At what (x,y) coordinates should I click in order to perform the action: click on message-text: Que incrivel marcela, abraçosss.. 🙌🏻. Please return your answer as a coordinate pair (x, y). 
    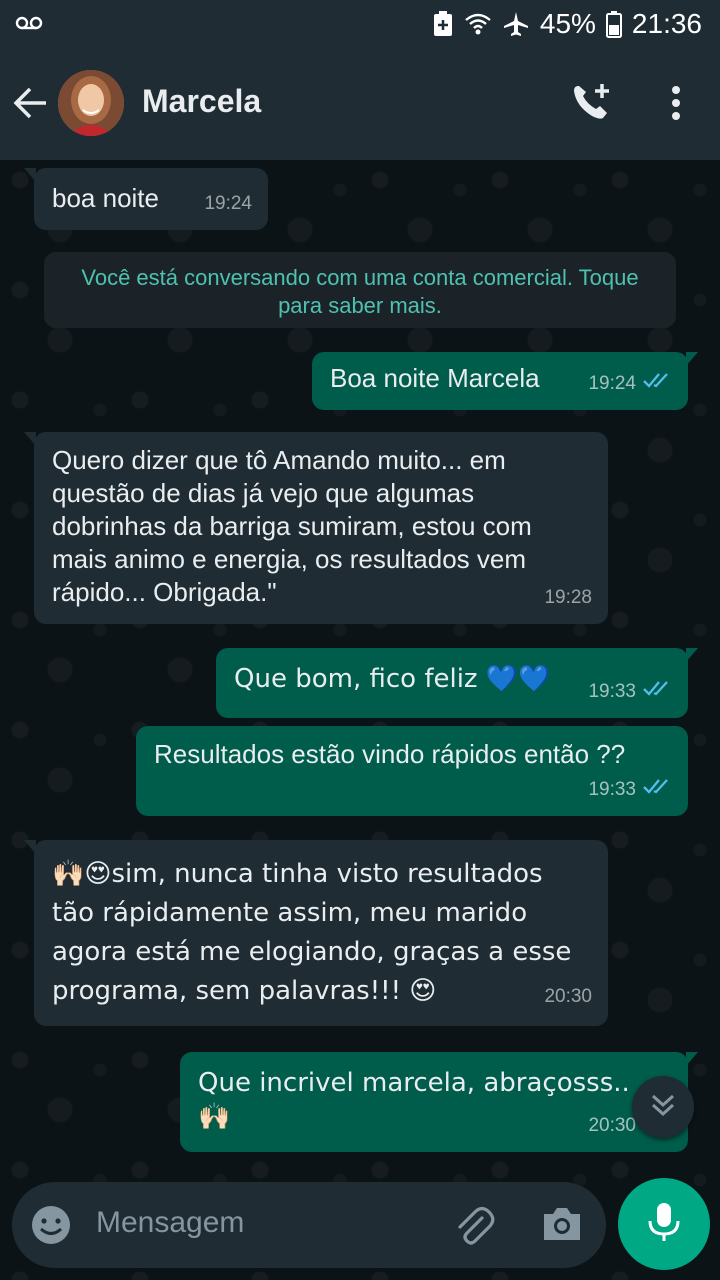
    Looking at the image, I should click on (414, 1100).